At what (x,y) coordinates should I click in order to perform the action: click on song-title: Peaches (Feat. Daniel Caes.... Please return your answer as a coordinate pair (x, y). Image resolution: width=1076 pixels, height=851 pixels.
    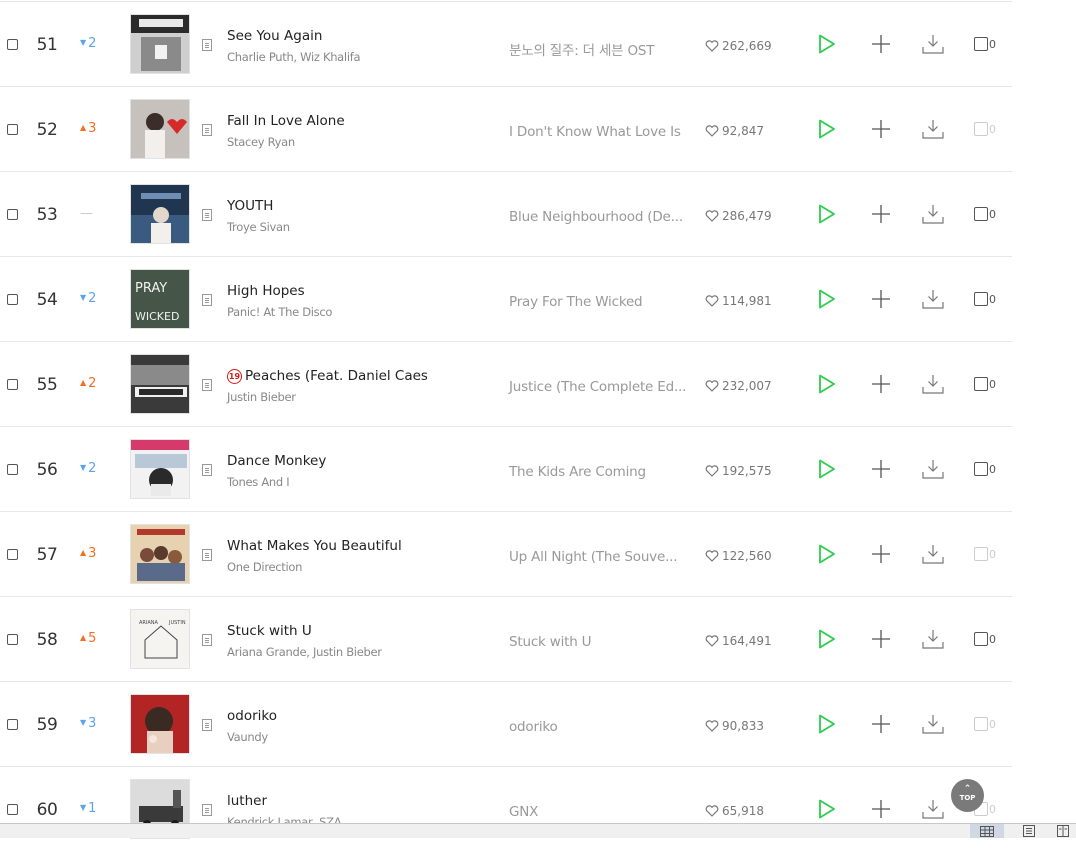
    Looking at the image, I should click on (336, 376).